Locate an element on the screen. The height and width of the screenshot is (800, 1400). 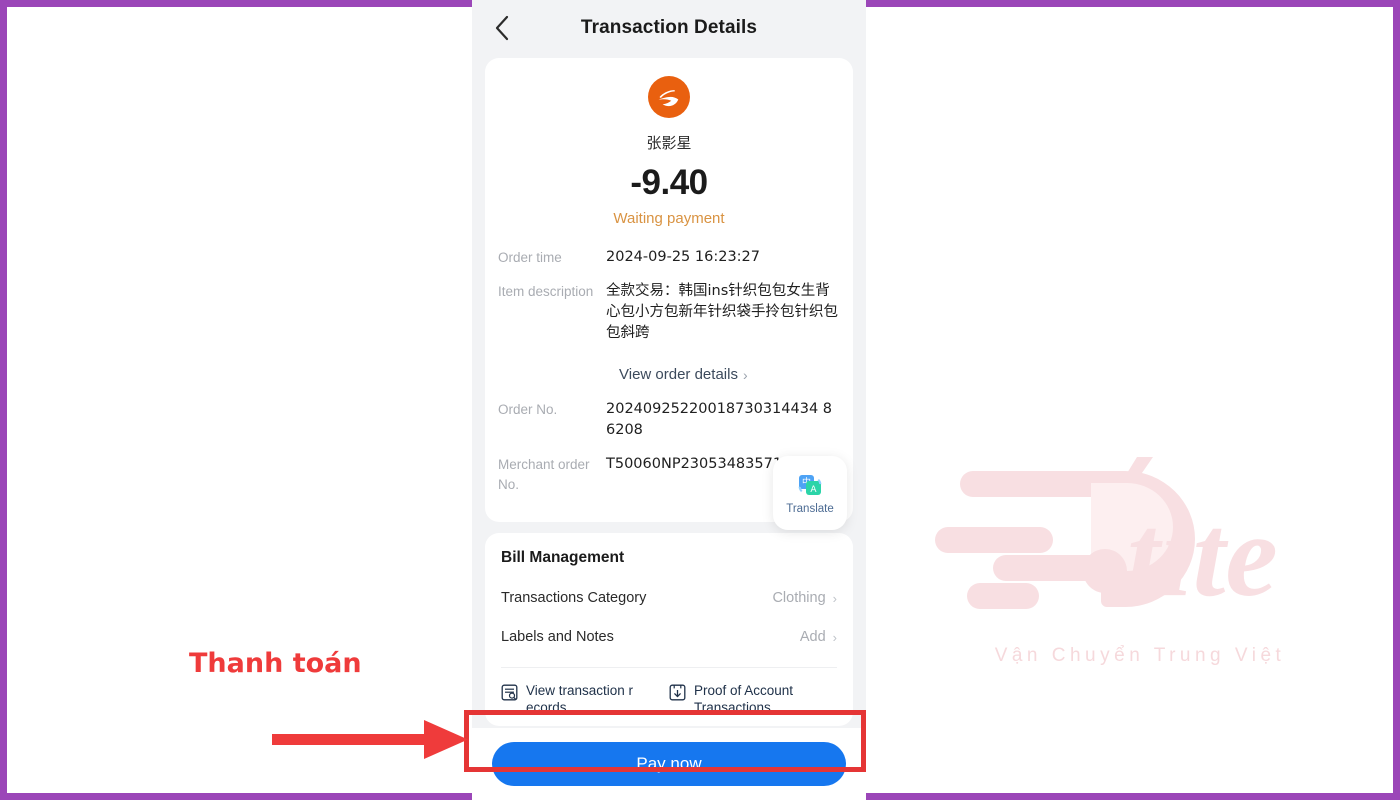
bill-row-transactions-category: Transactions Category Clothing › is located at coordinates (669, 598).